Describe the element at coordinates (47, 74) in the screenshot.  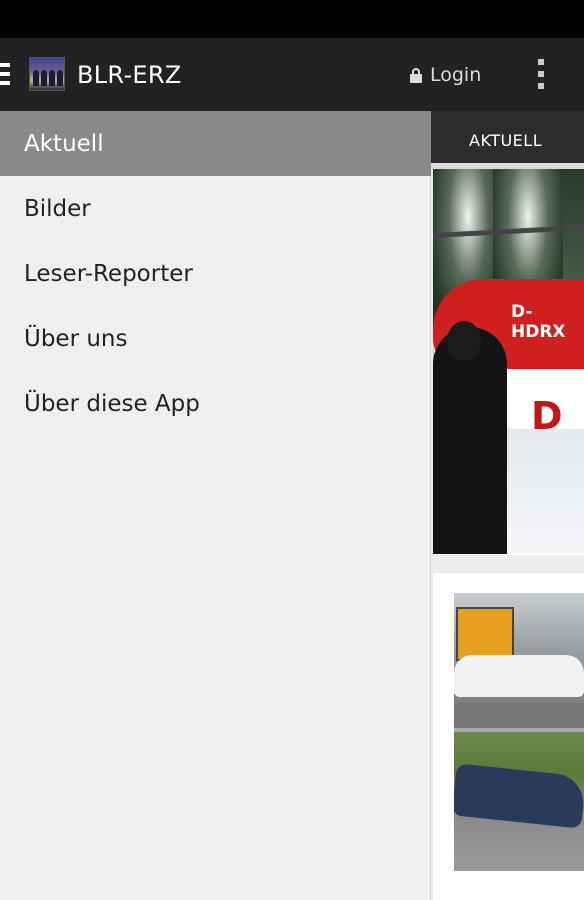
I see `app-logo` at that location.